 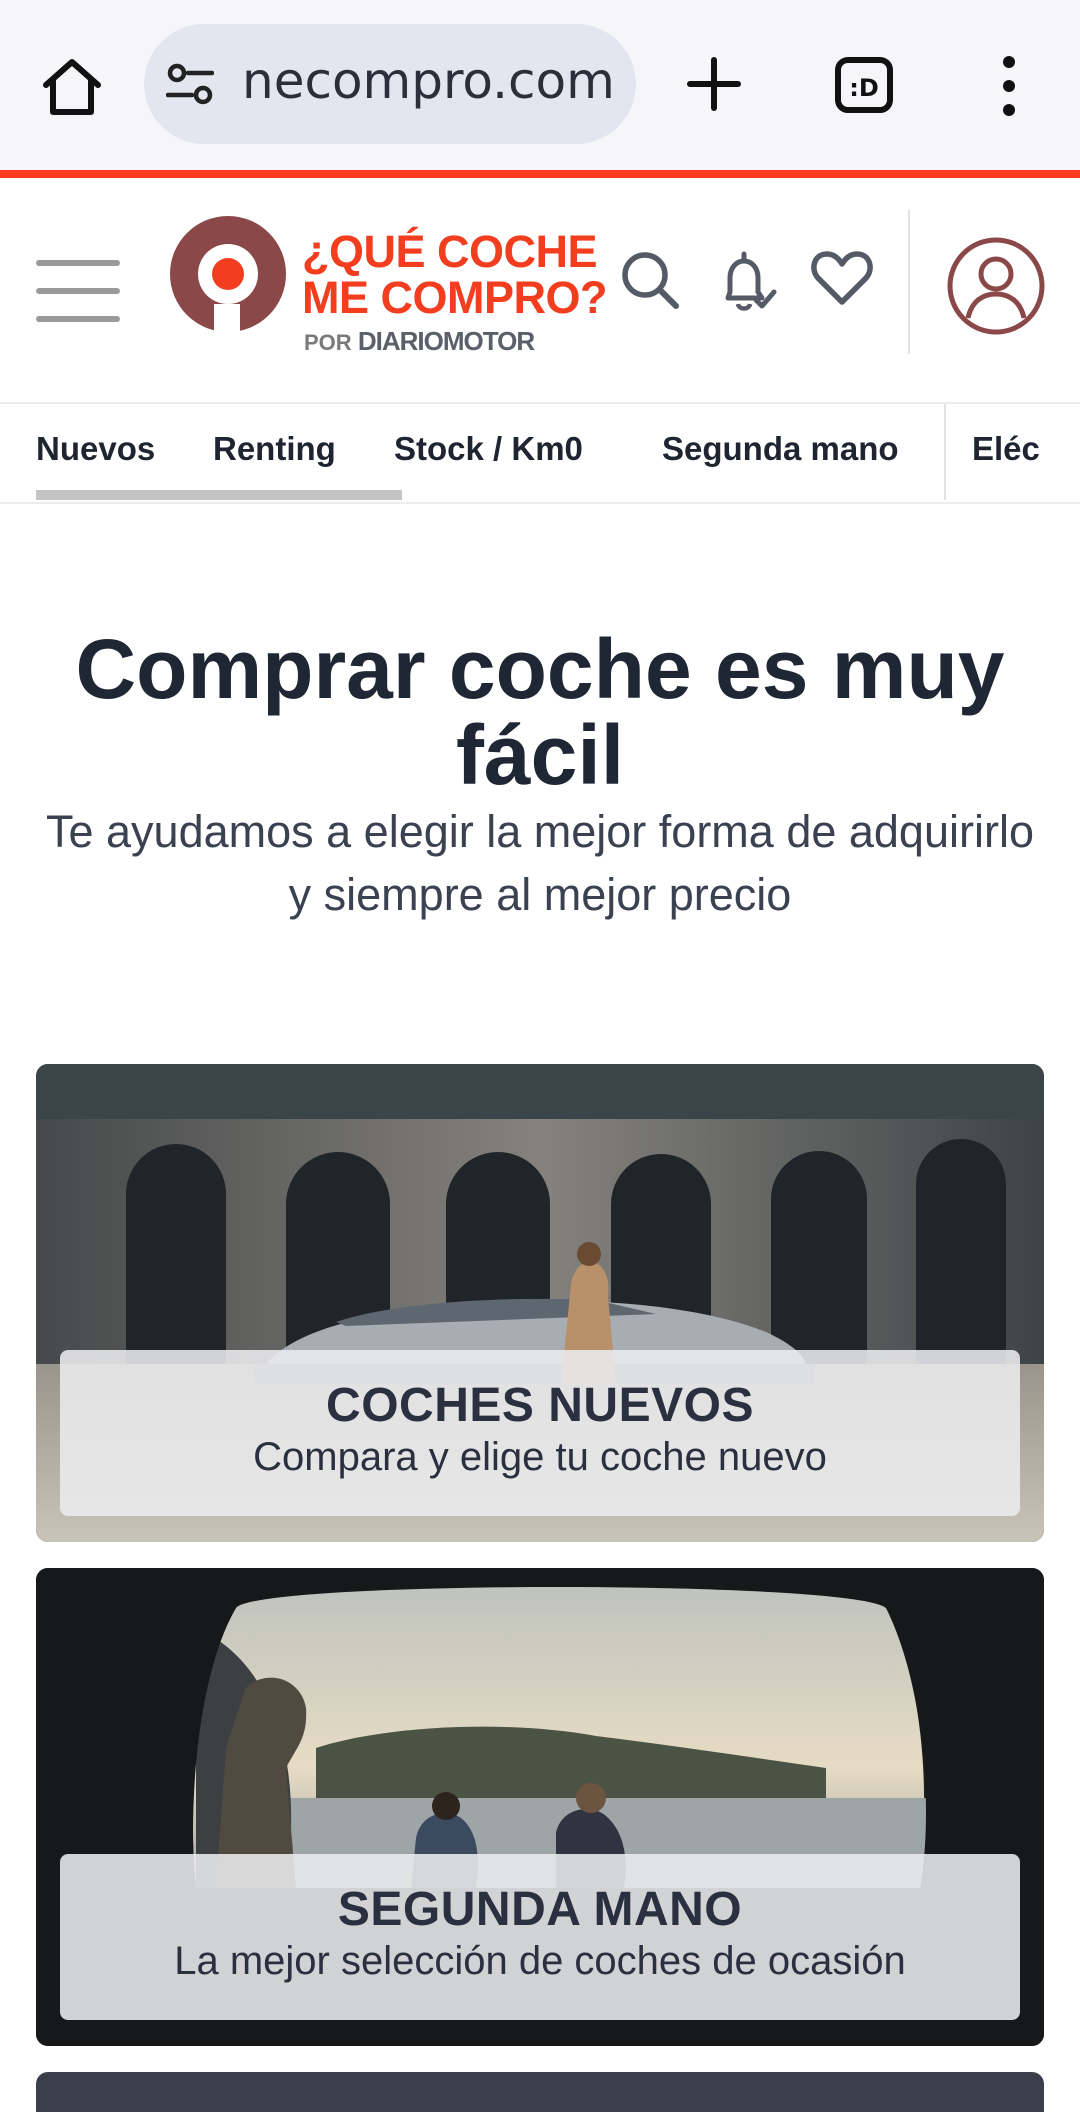 What do you see at coordinates (428, 81) in the screenshot?
I see `url-text: necompro.com` at bounding box center [428, 81].